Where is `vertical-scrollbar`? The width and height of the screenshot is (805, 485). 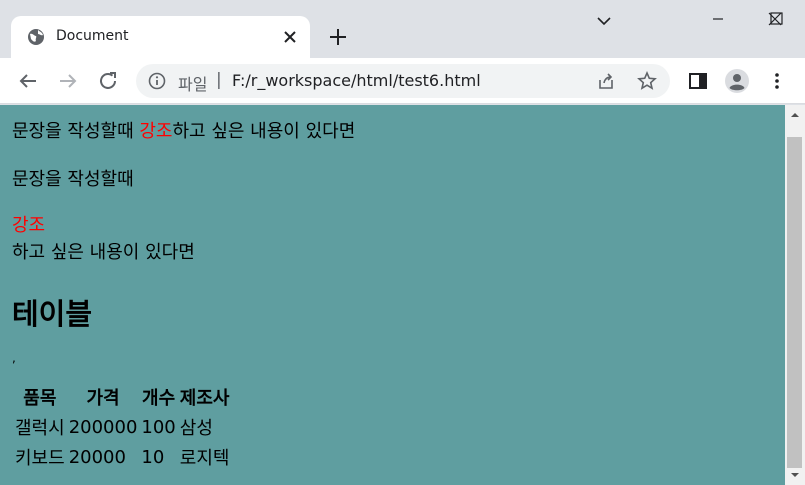
vertical-scrollbar is located at coordinates (795, 295).